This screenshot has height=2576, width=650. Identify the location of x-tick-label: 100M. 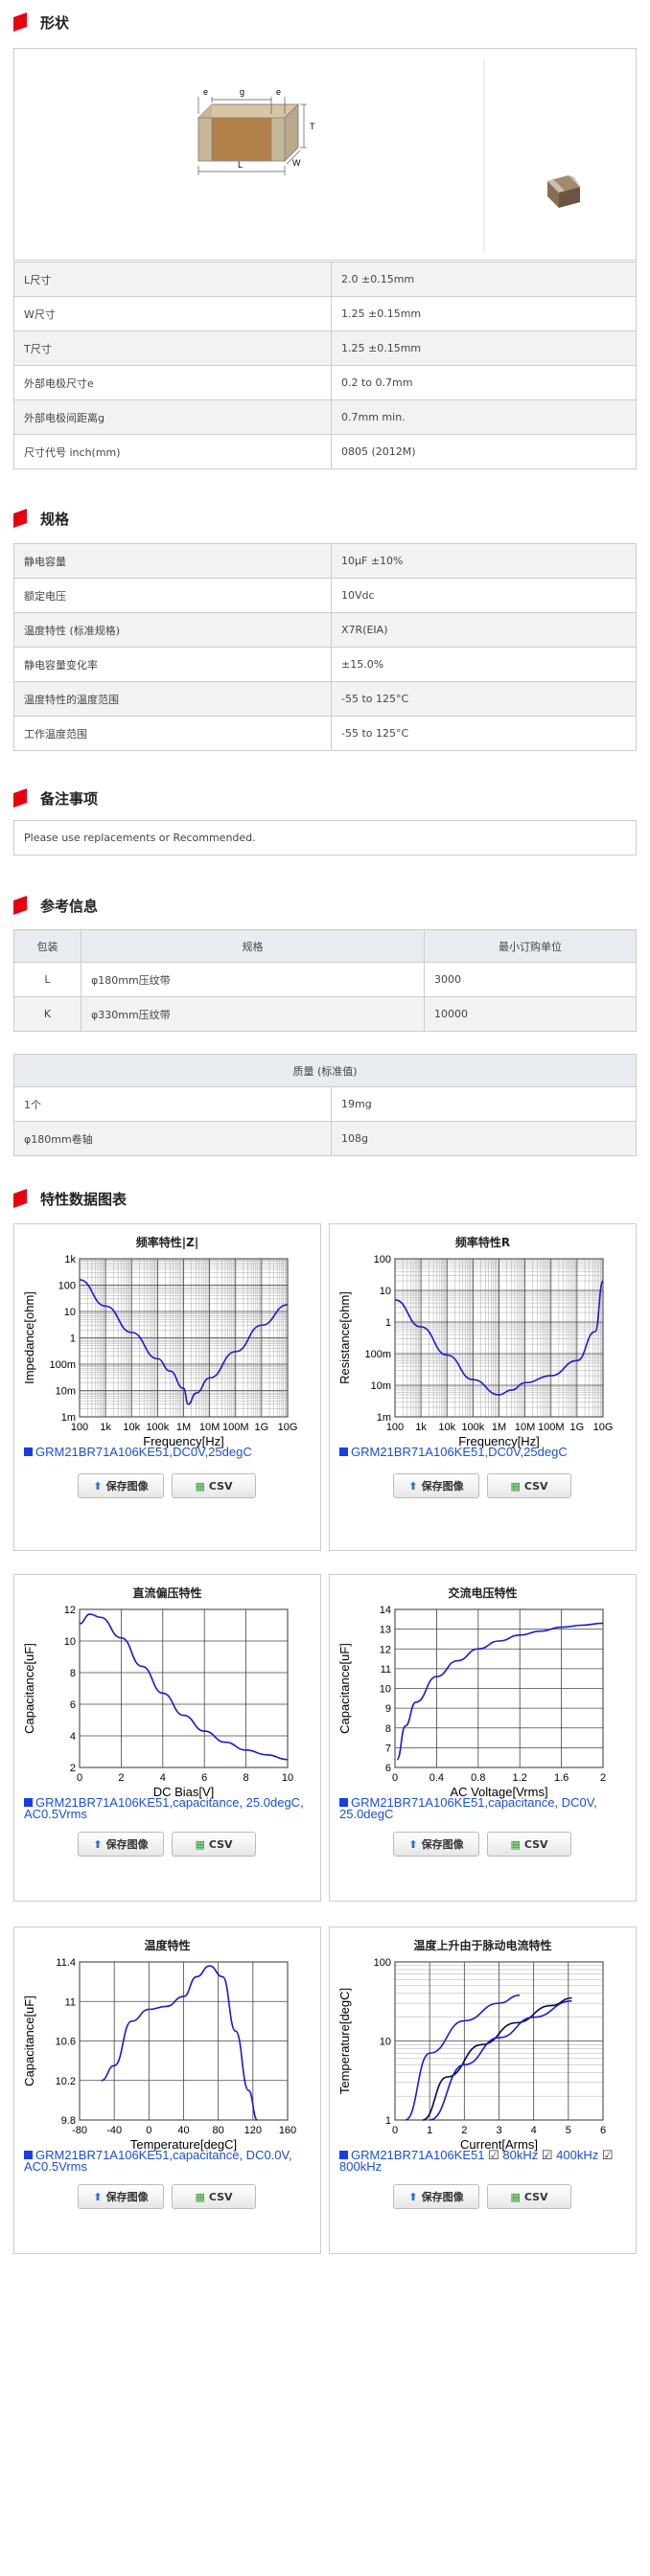
(551, 1428).